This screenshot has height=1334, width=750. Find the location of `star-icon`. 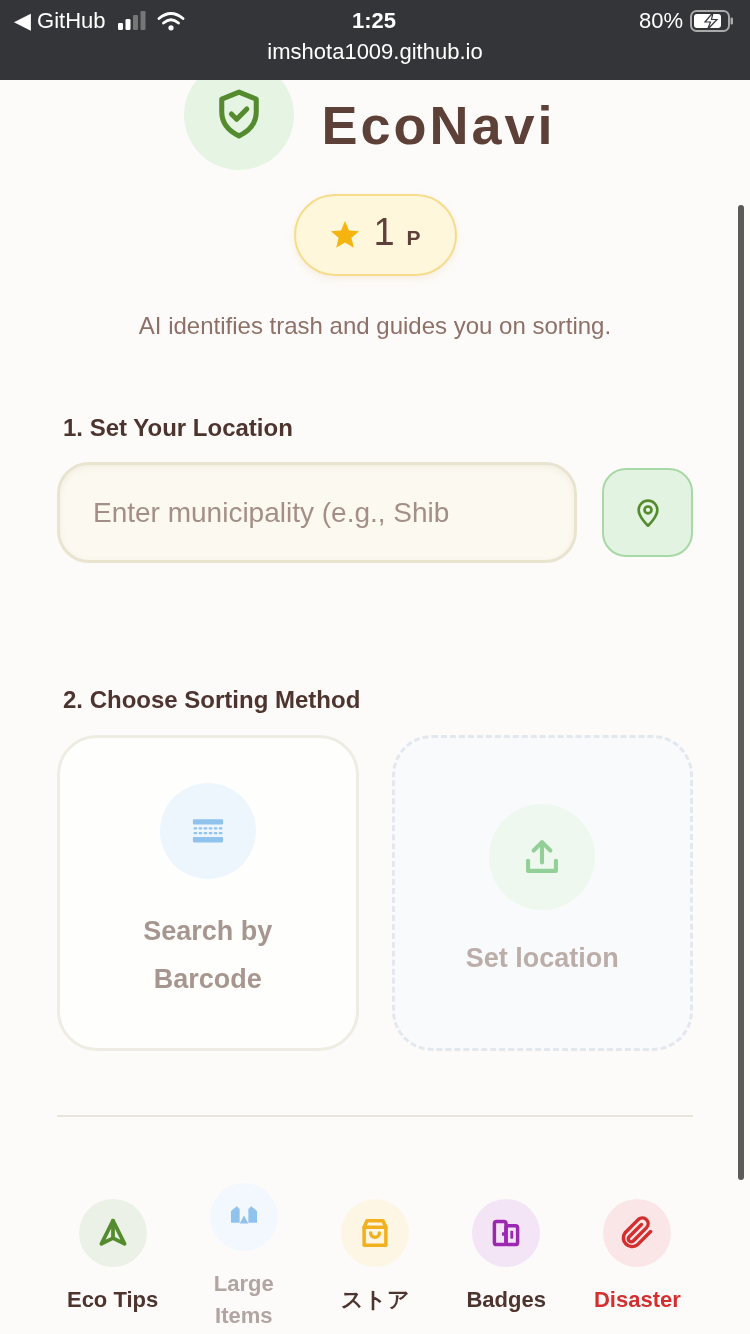

star-icon is located at coordinates (345, 235).